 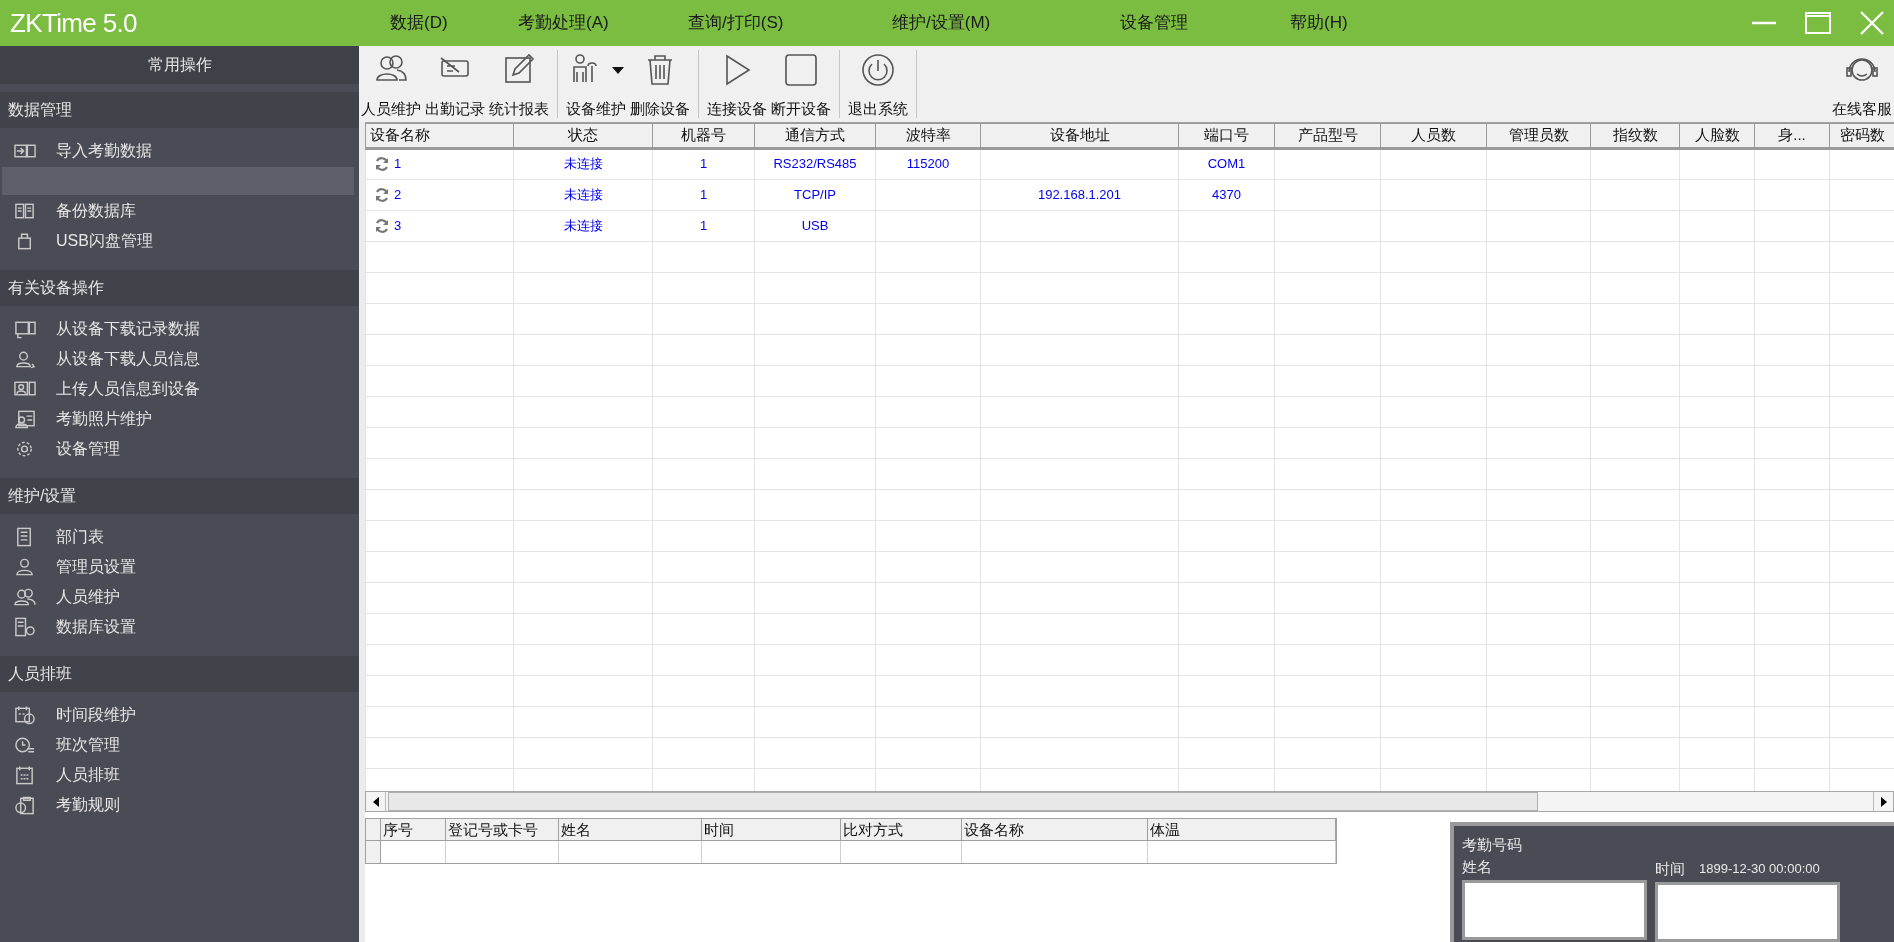 I want to click on users-icon, so click(x=25, y=597).